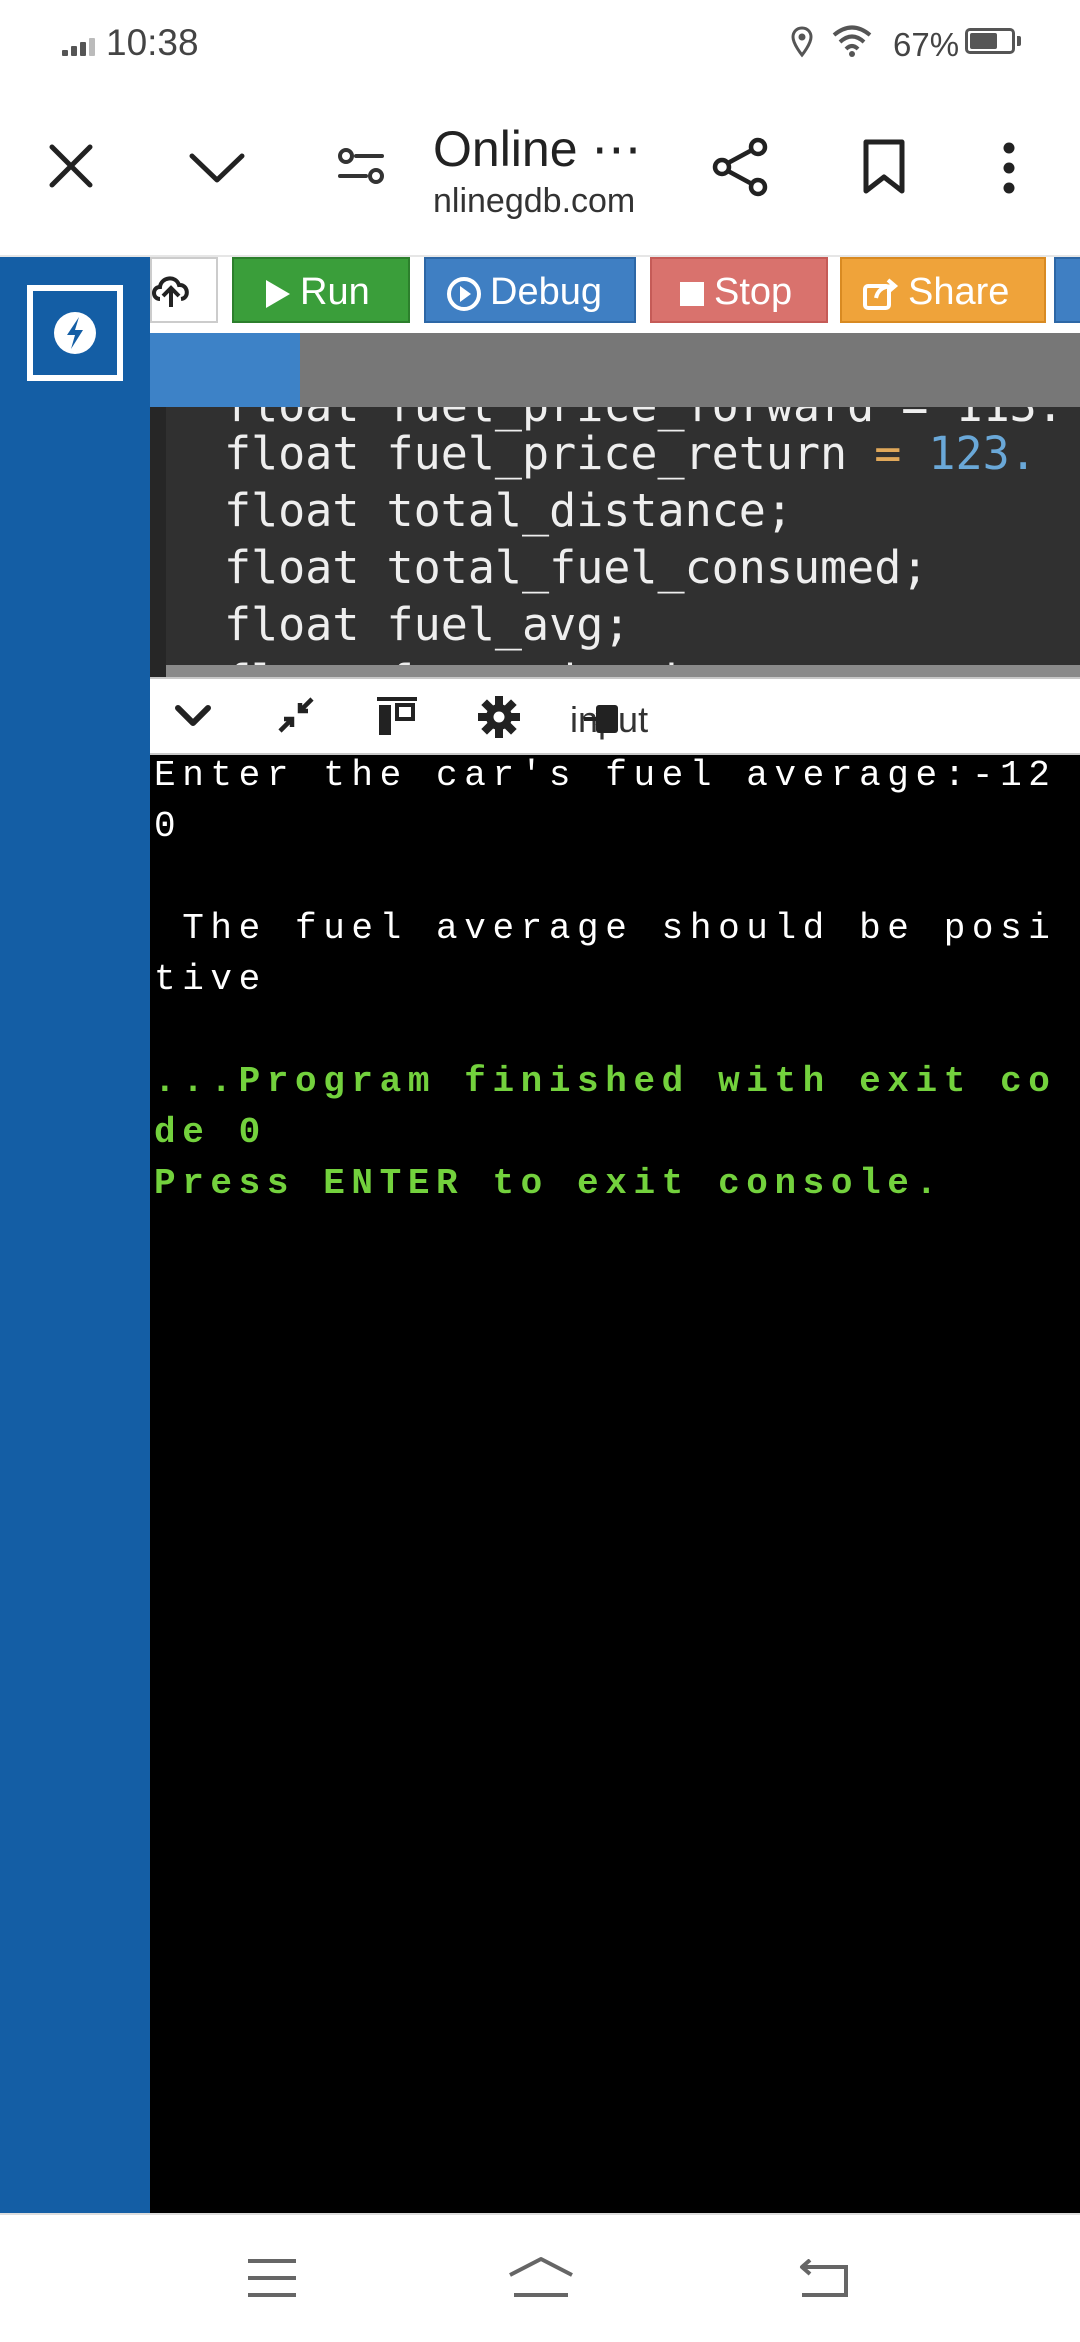  What do you see at coordinates (170, 291) in the screenshot?
I see `upload-cloud-icon` at bounding box center [170, 291].